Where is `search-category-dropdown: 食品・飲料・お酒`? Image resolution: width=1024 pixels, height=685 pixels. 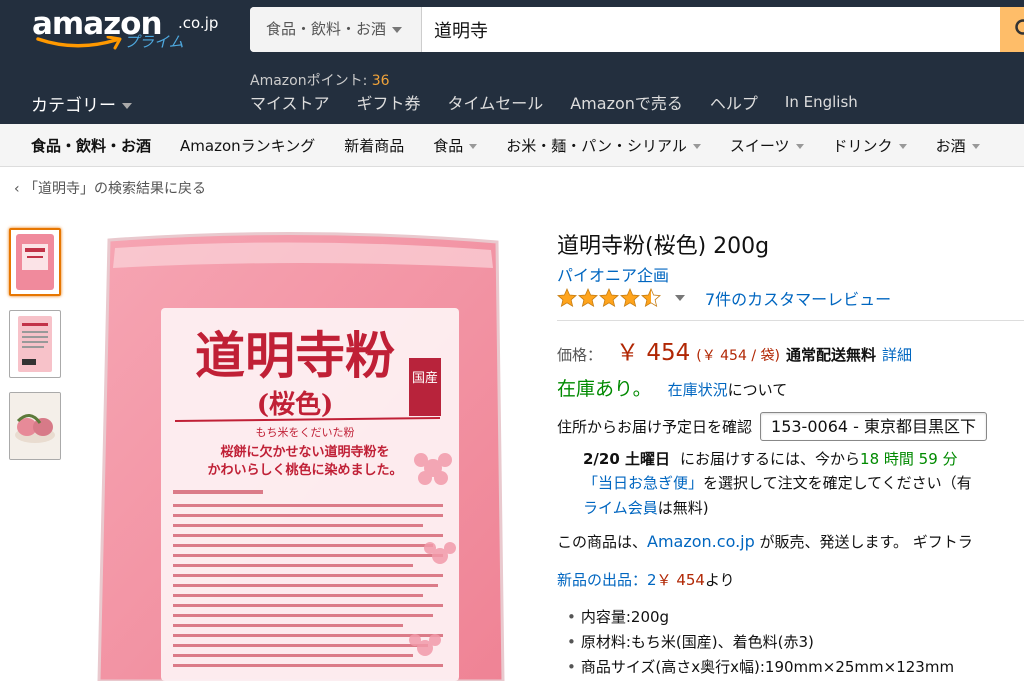
search-category-dropdown: 食品・飲料・お酒 is located at coordinates (336, 29).